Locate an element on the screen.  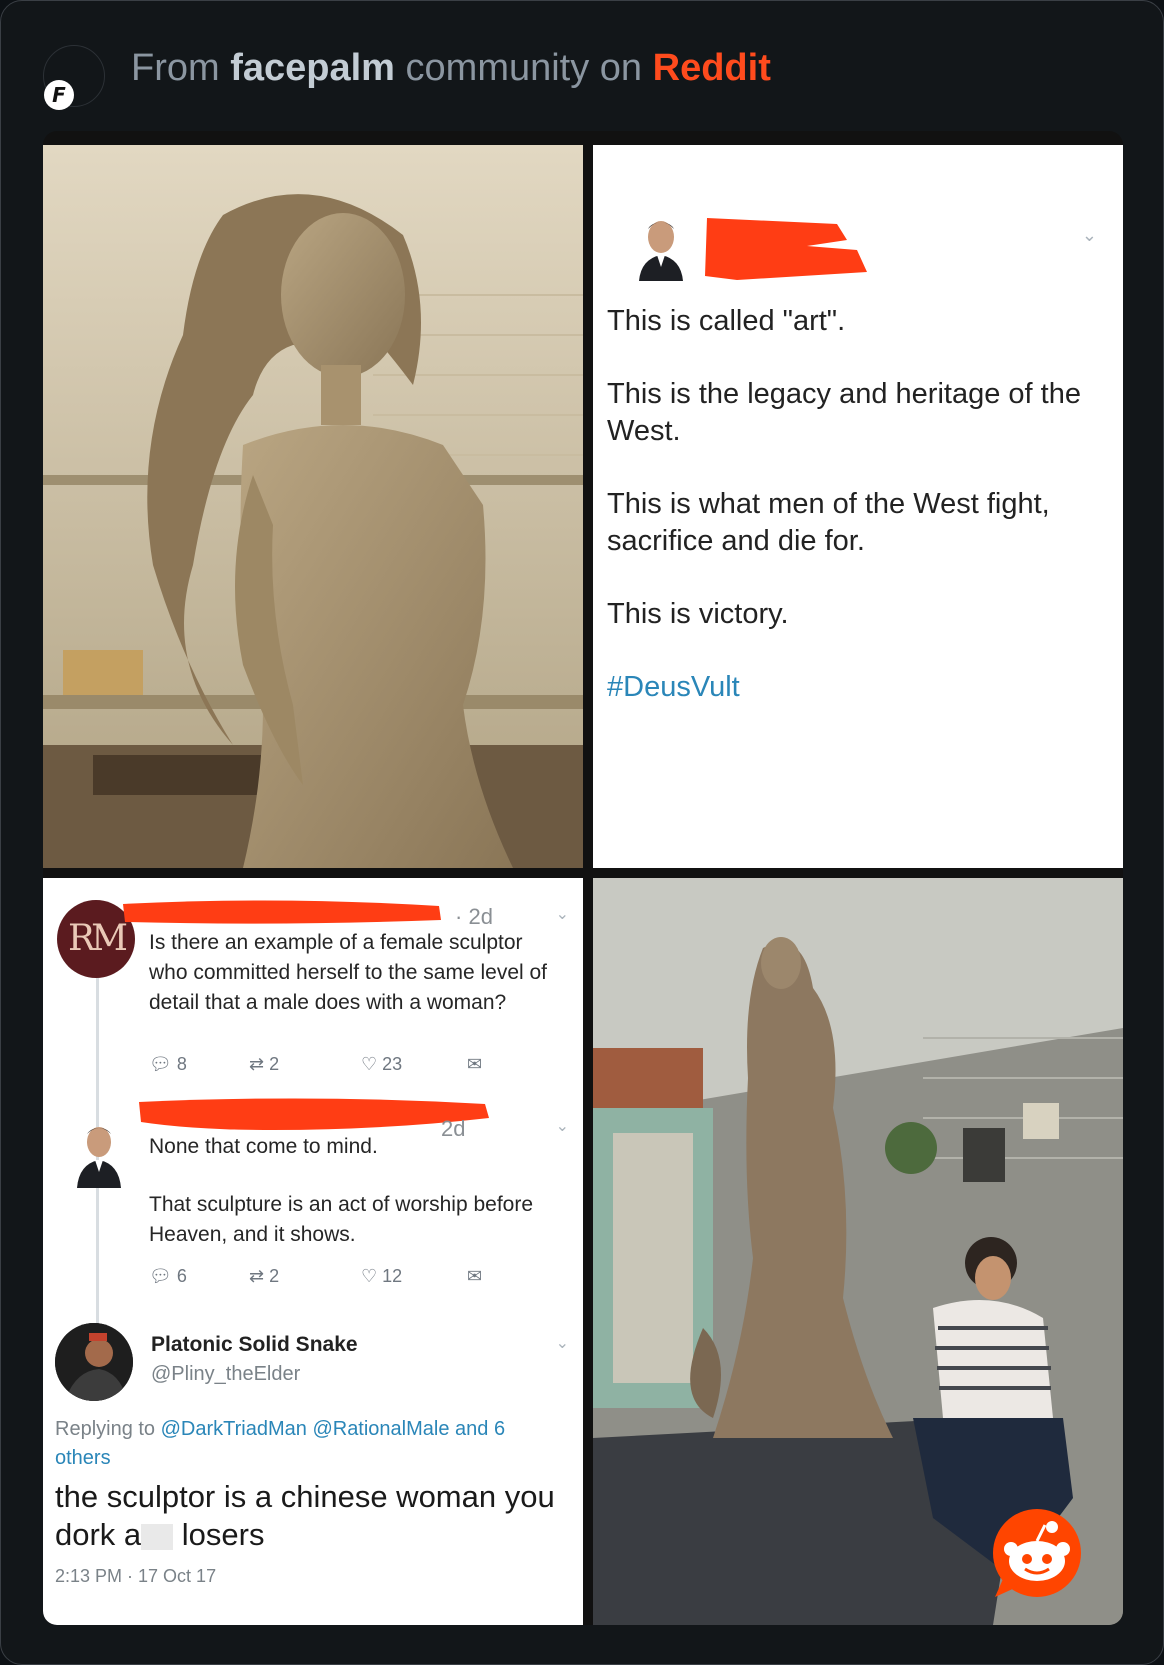
site-name: Reddit is located at coordinates (712, 68).